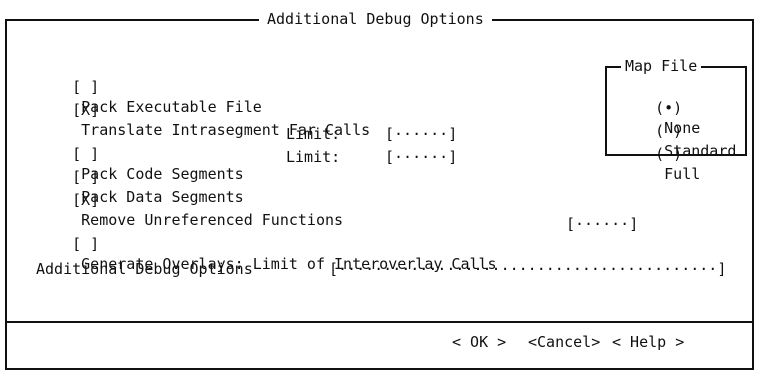 This screenshot has width=761, height=373. What do you see at coordinates (421, 134) in the screenshot?
I see `pack-code-limit-field: [······]` at bounding box center [421, 134].